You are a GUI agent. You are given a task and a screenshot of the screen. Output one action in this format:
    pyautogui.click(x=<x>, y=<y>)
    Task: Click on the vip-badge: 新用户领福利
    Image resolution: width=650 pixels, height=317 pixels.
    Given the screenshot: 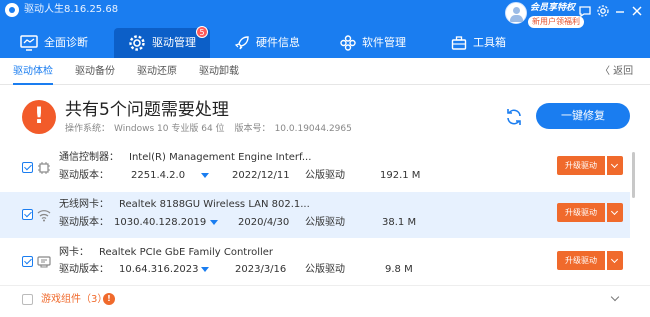 What is the action you would take?
    pyautogui.click(x=556, y=22)
    